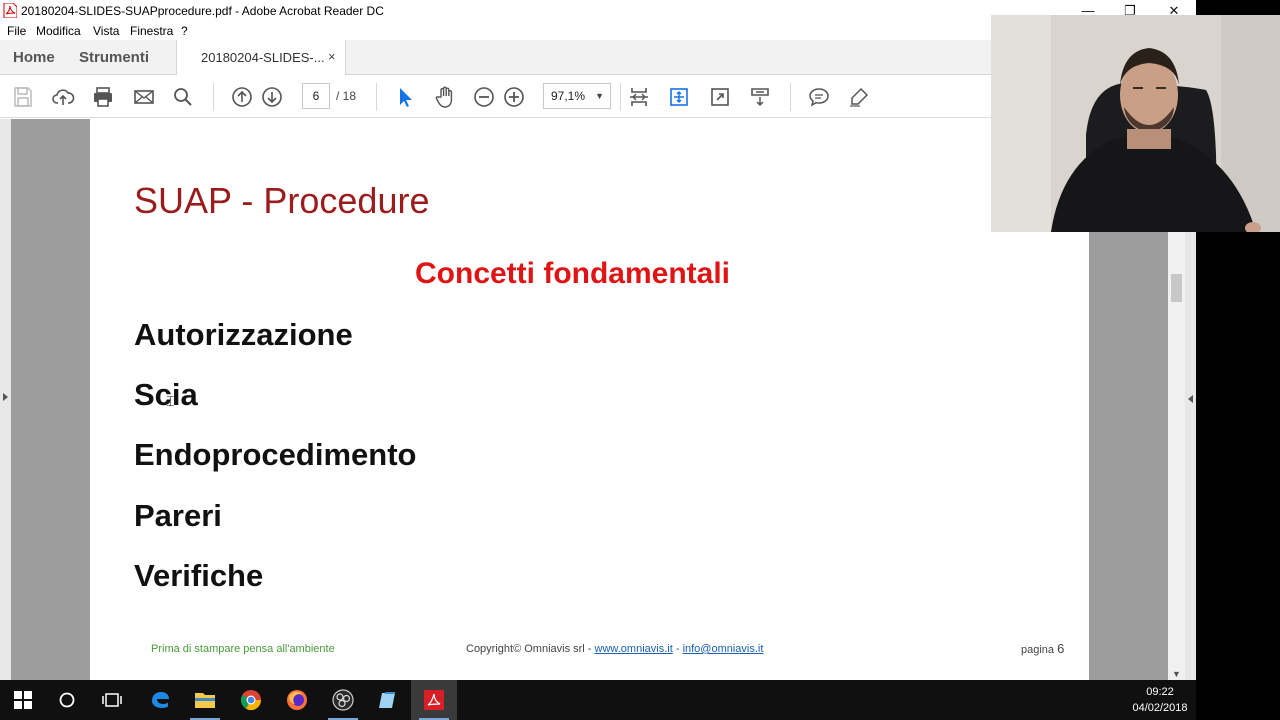  I want to click on zoom-select: 97,1% ▼, so click(577, 96).